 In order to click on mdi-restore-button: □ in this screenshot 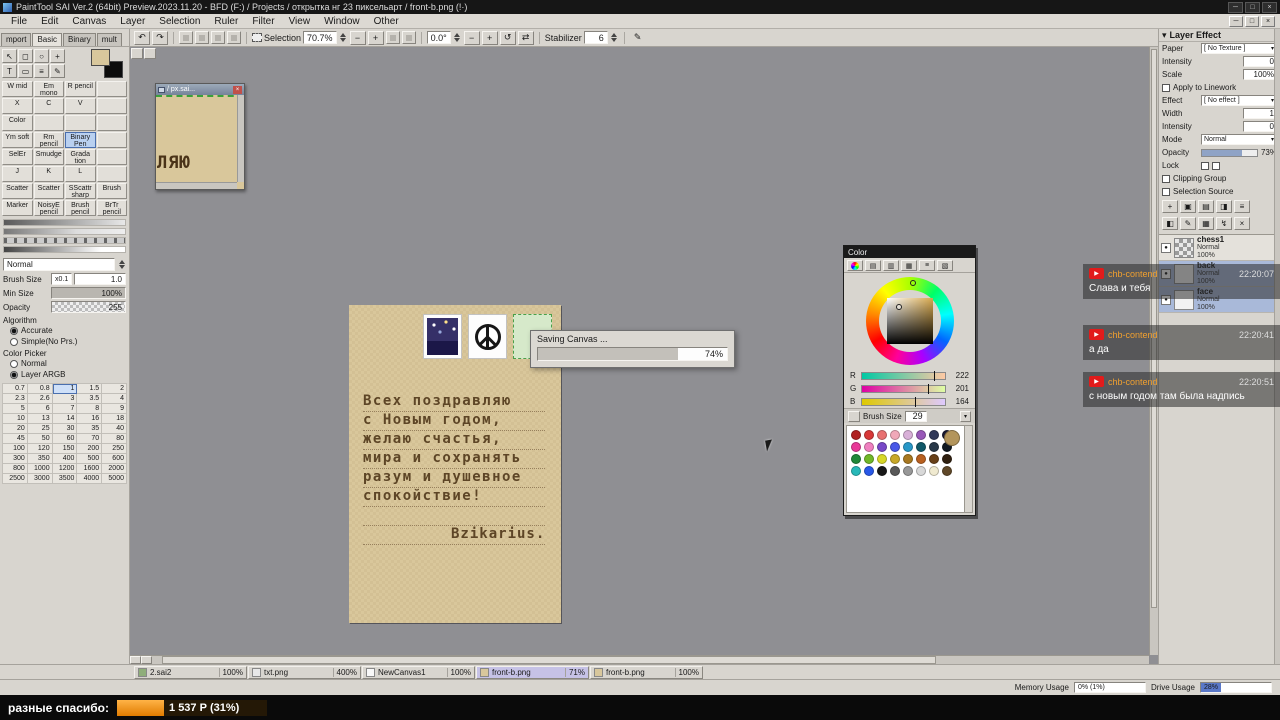, I will do `click(1252, 21)`.